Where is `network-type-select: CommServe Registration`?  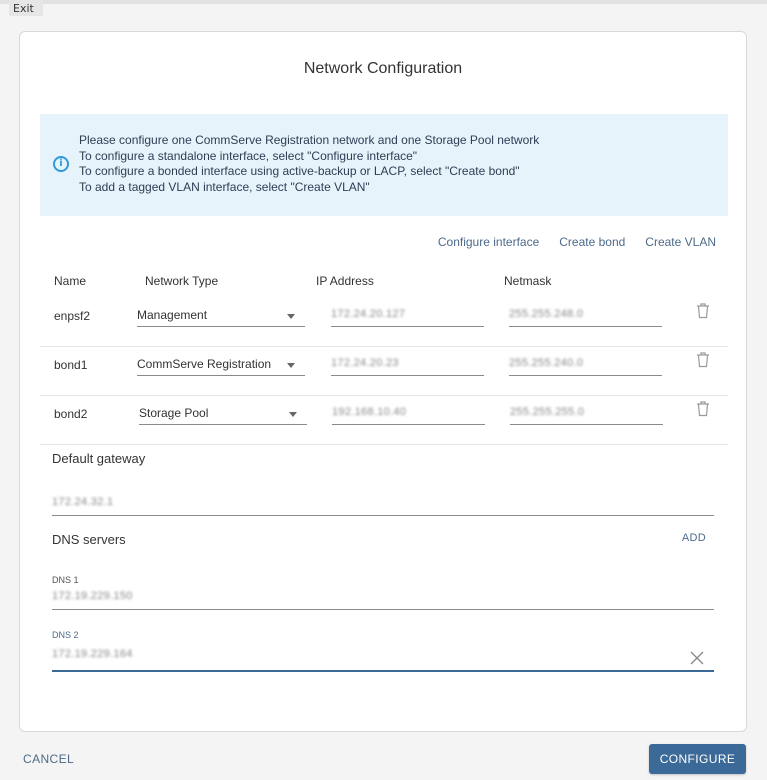
network-type-select: CommServe Registration is located at coordinates (221, 365).